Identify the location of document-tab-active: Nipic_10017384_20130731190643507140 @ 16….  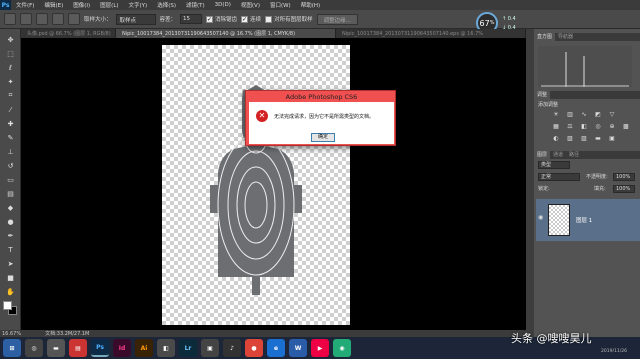
(226, 33).